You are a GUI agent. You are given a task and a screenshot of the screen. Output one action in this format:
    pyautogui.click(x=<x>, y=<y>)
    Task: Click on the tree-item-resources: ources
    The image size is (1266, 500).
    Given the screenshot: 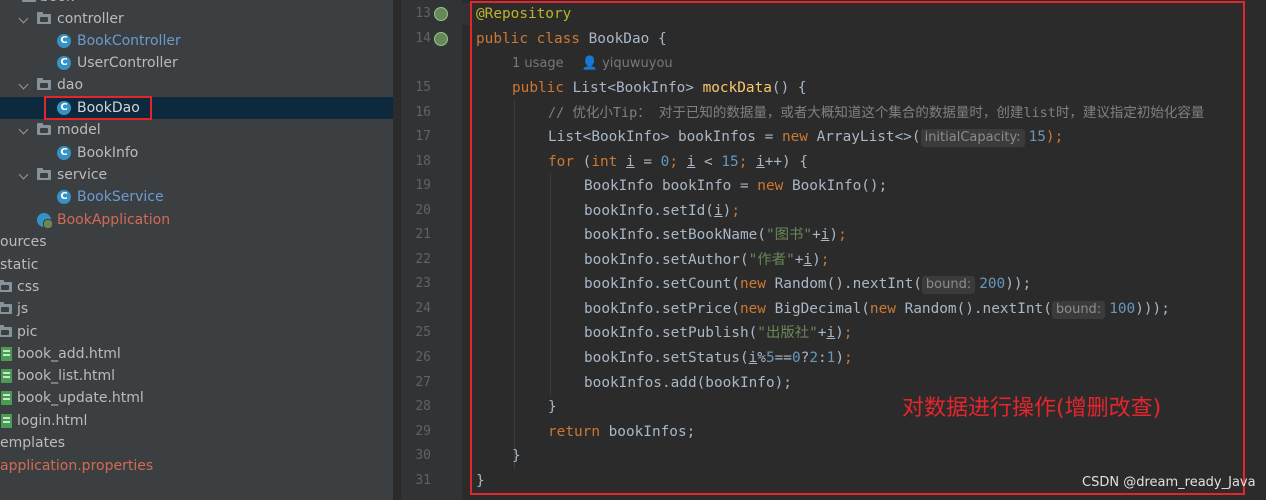 What is the action you would take?
    pyautogui.click(x=196, y=242)
    